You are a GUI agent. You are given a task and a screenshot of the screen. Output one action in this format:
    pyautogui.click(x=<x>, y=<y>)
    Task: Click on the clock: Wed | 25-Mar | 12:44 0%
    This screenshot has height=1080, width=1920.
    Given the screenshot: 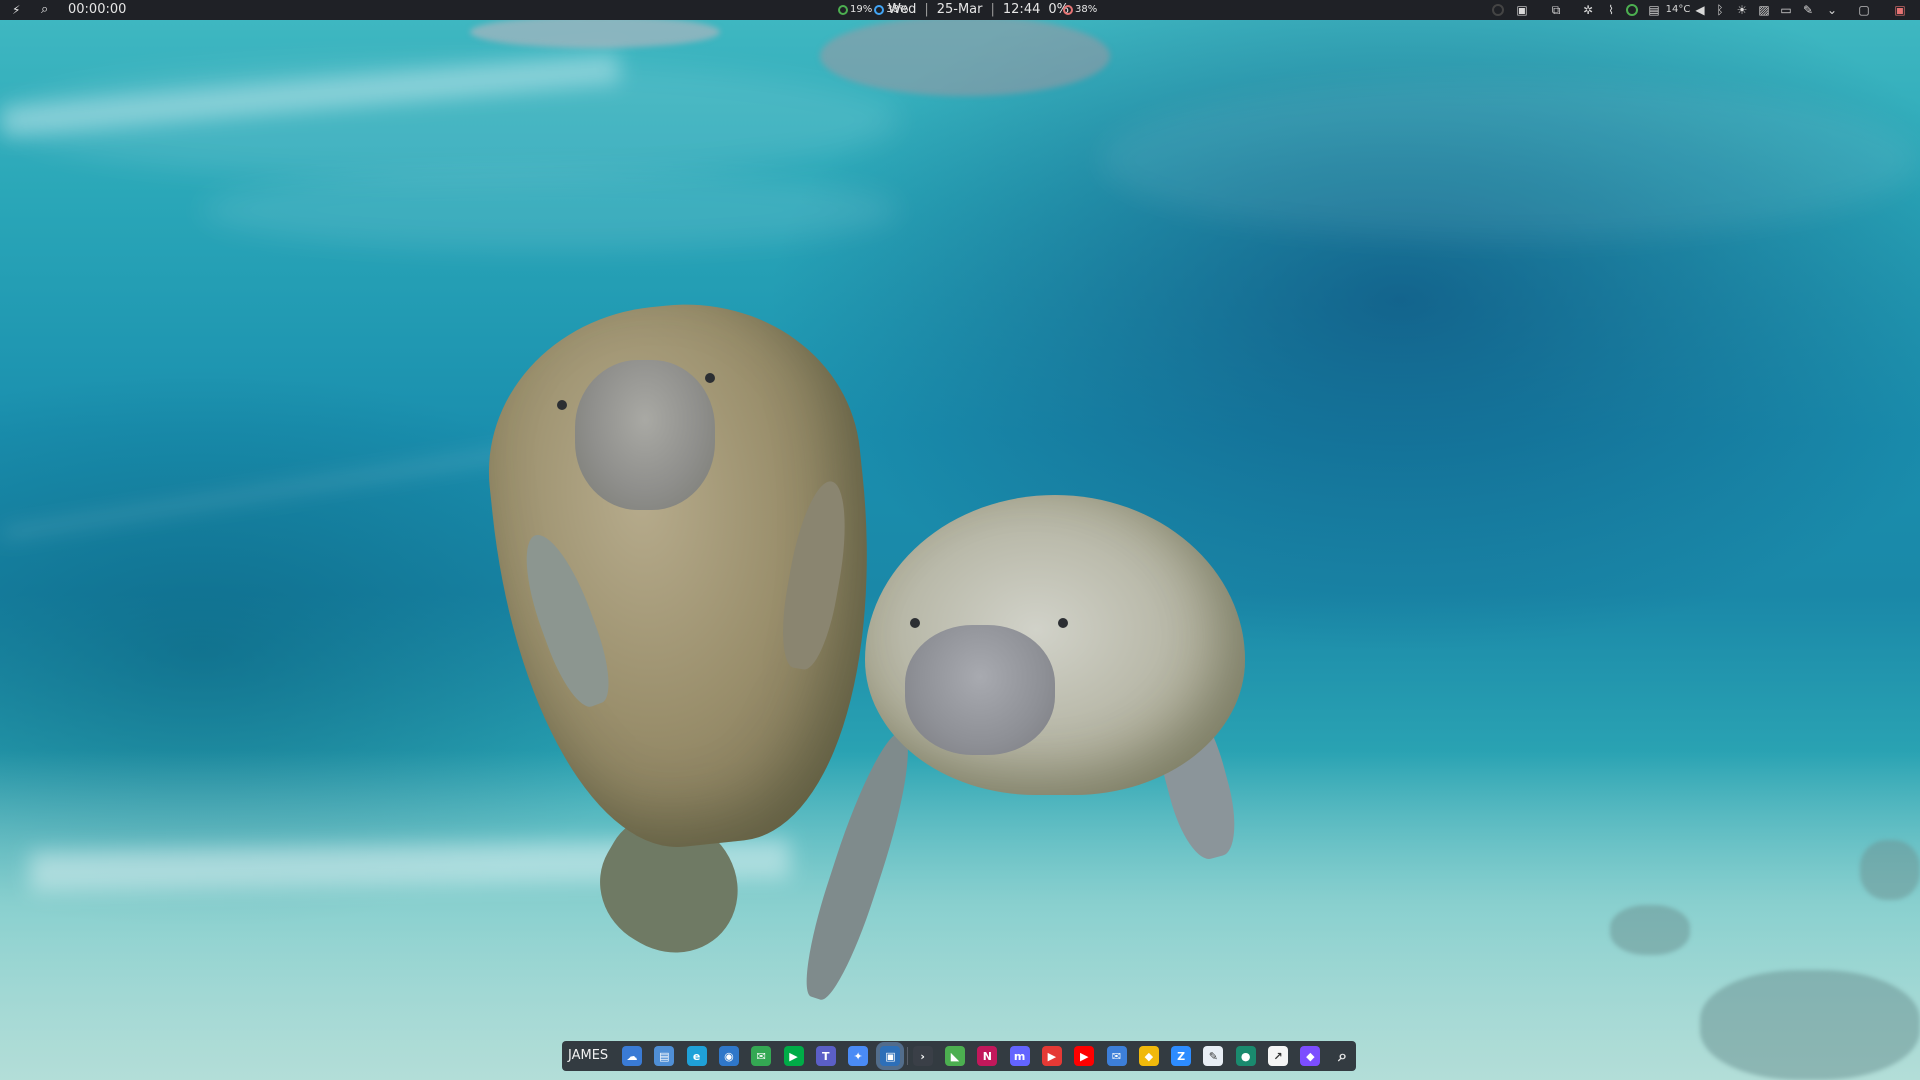 What is the action you would take?
    pyautogui.click(x=978, y=10)
    